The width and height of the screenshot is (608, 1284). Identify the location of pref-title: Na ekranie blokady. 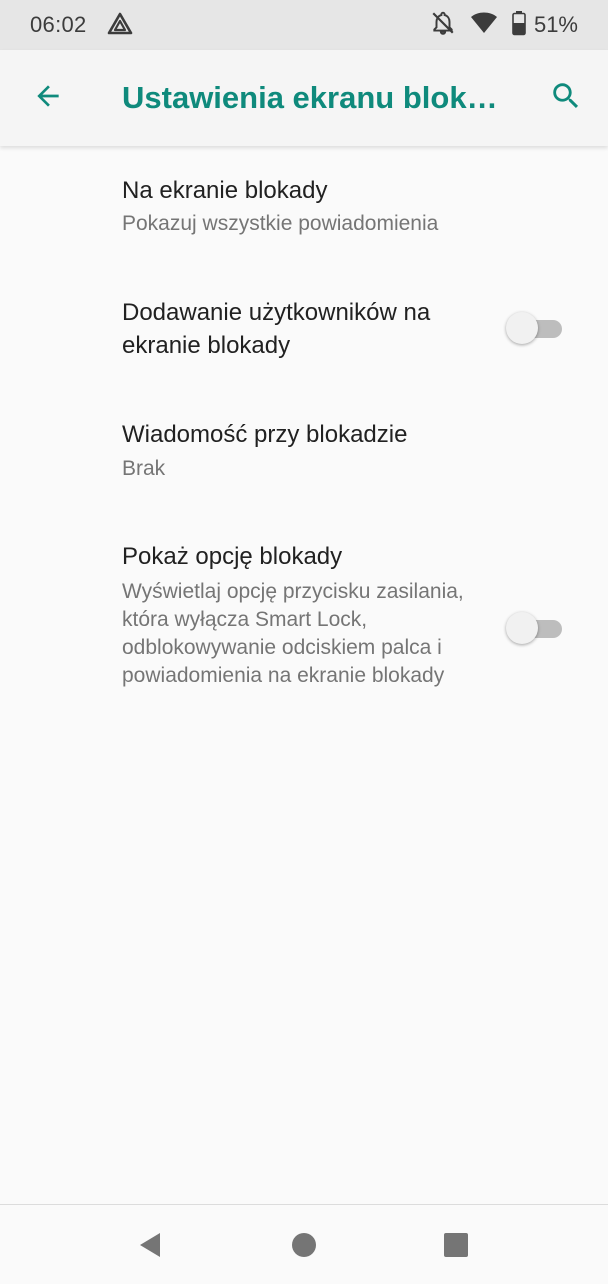
(225, 190).